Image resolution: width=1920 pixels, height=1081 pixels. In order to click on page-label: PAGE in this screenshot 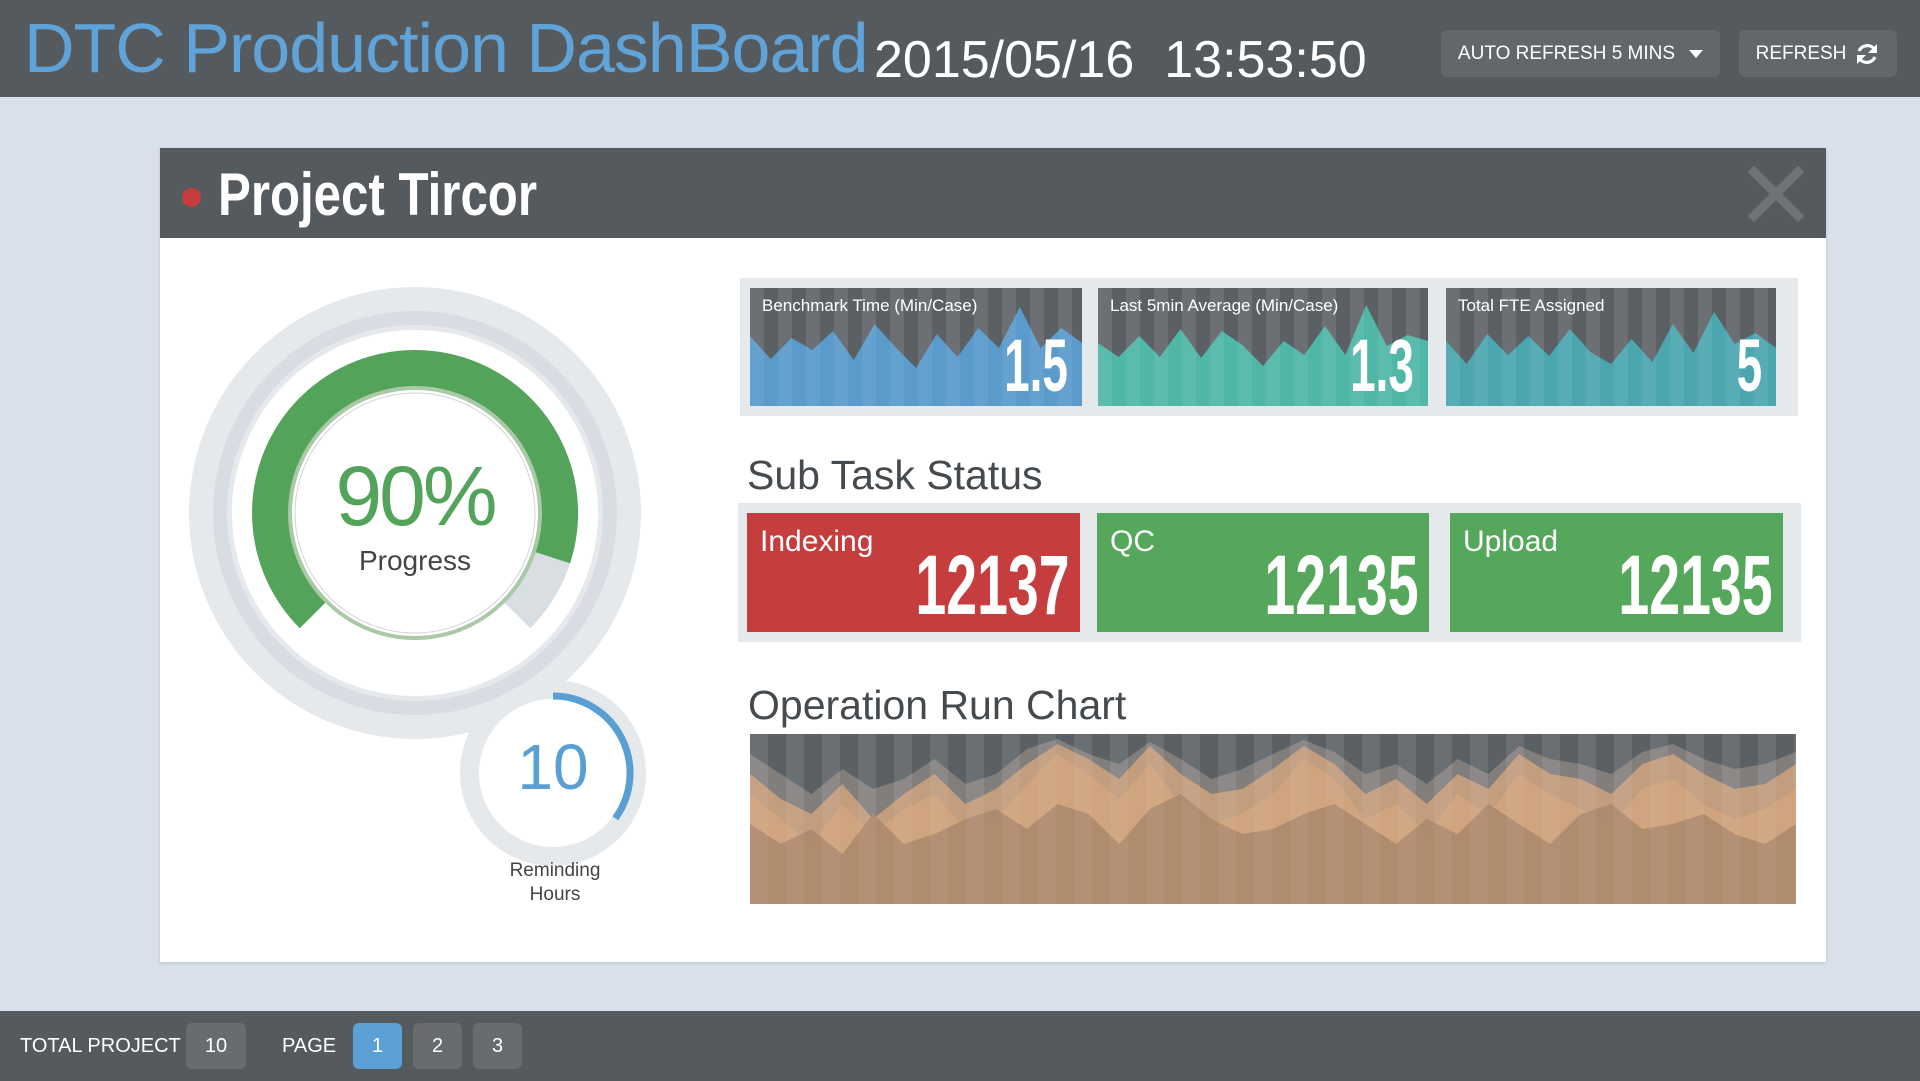, I will do `click(309, 1046)`.